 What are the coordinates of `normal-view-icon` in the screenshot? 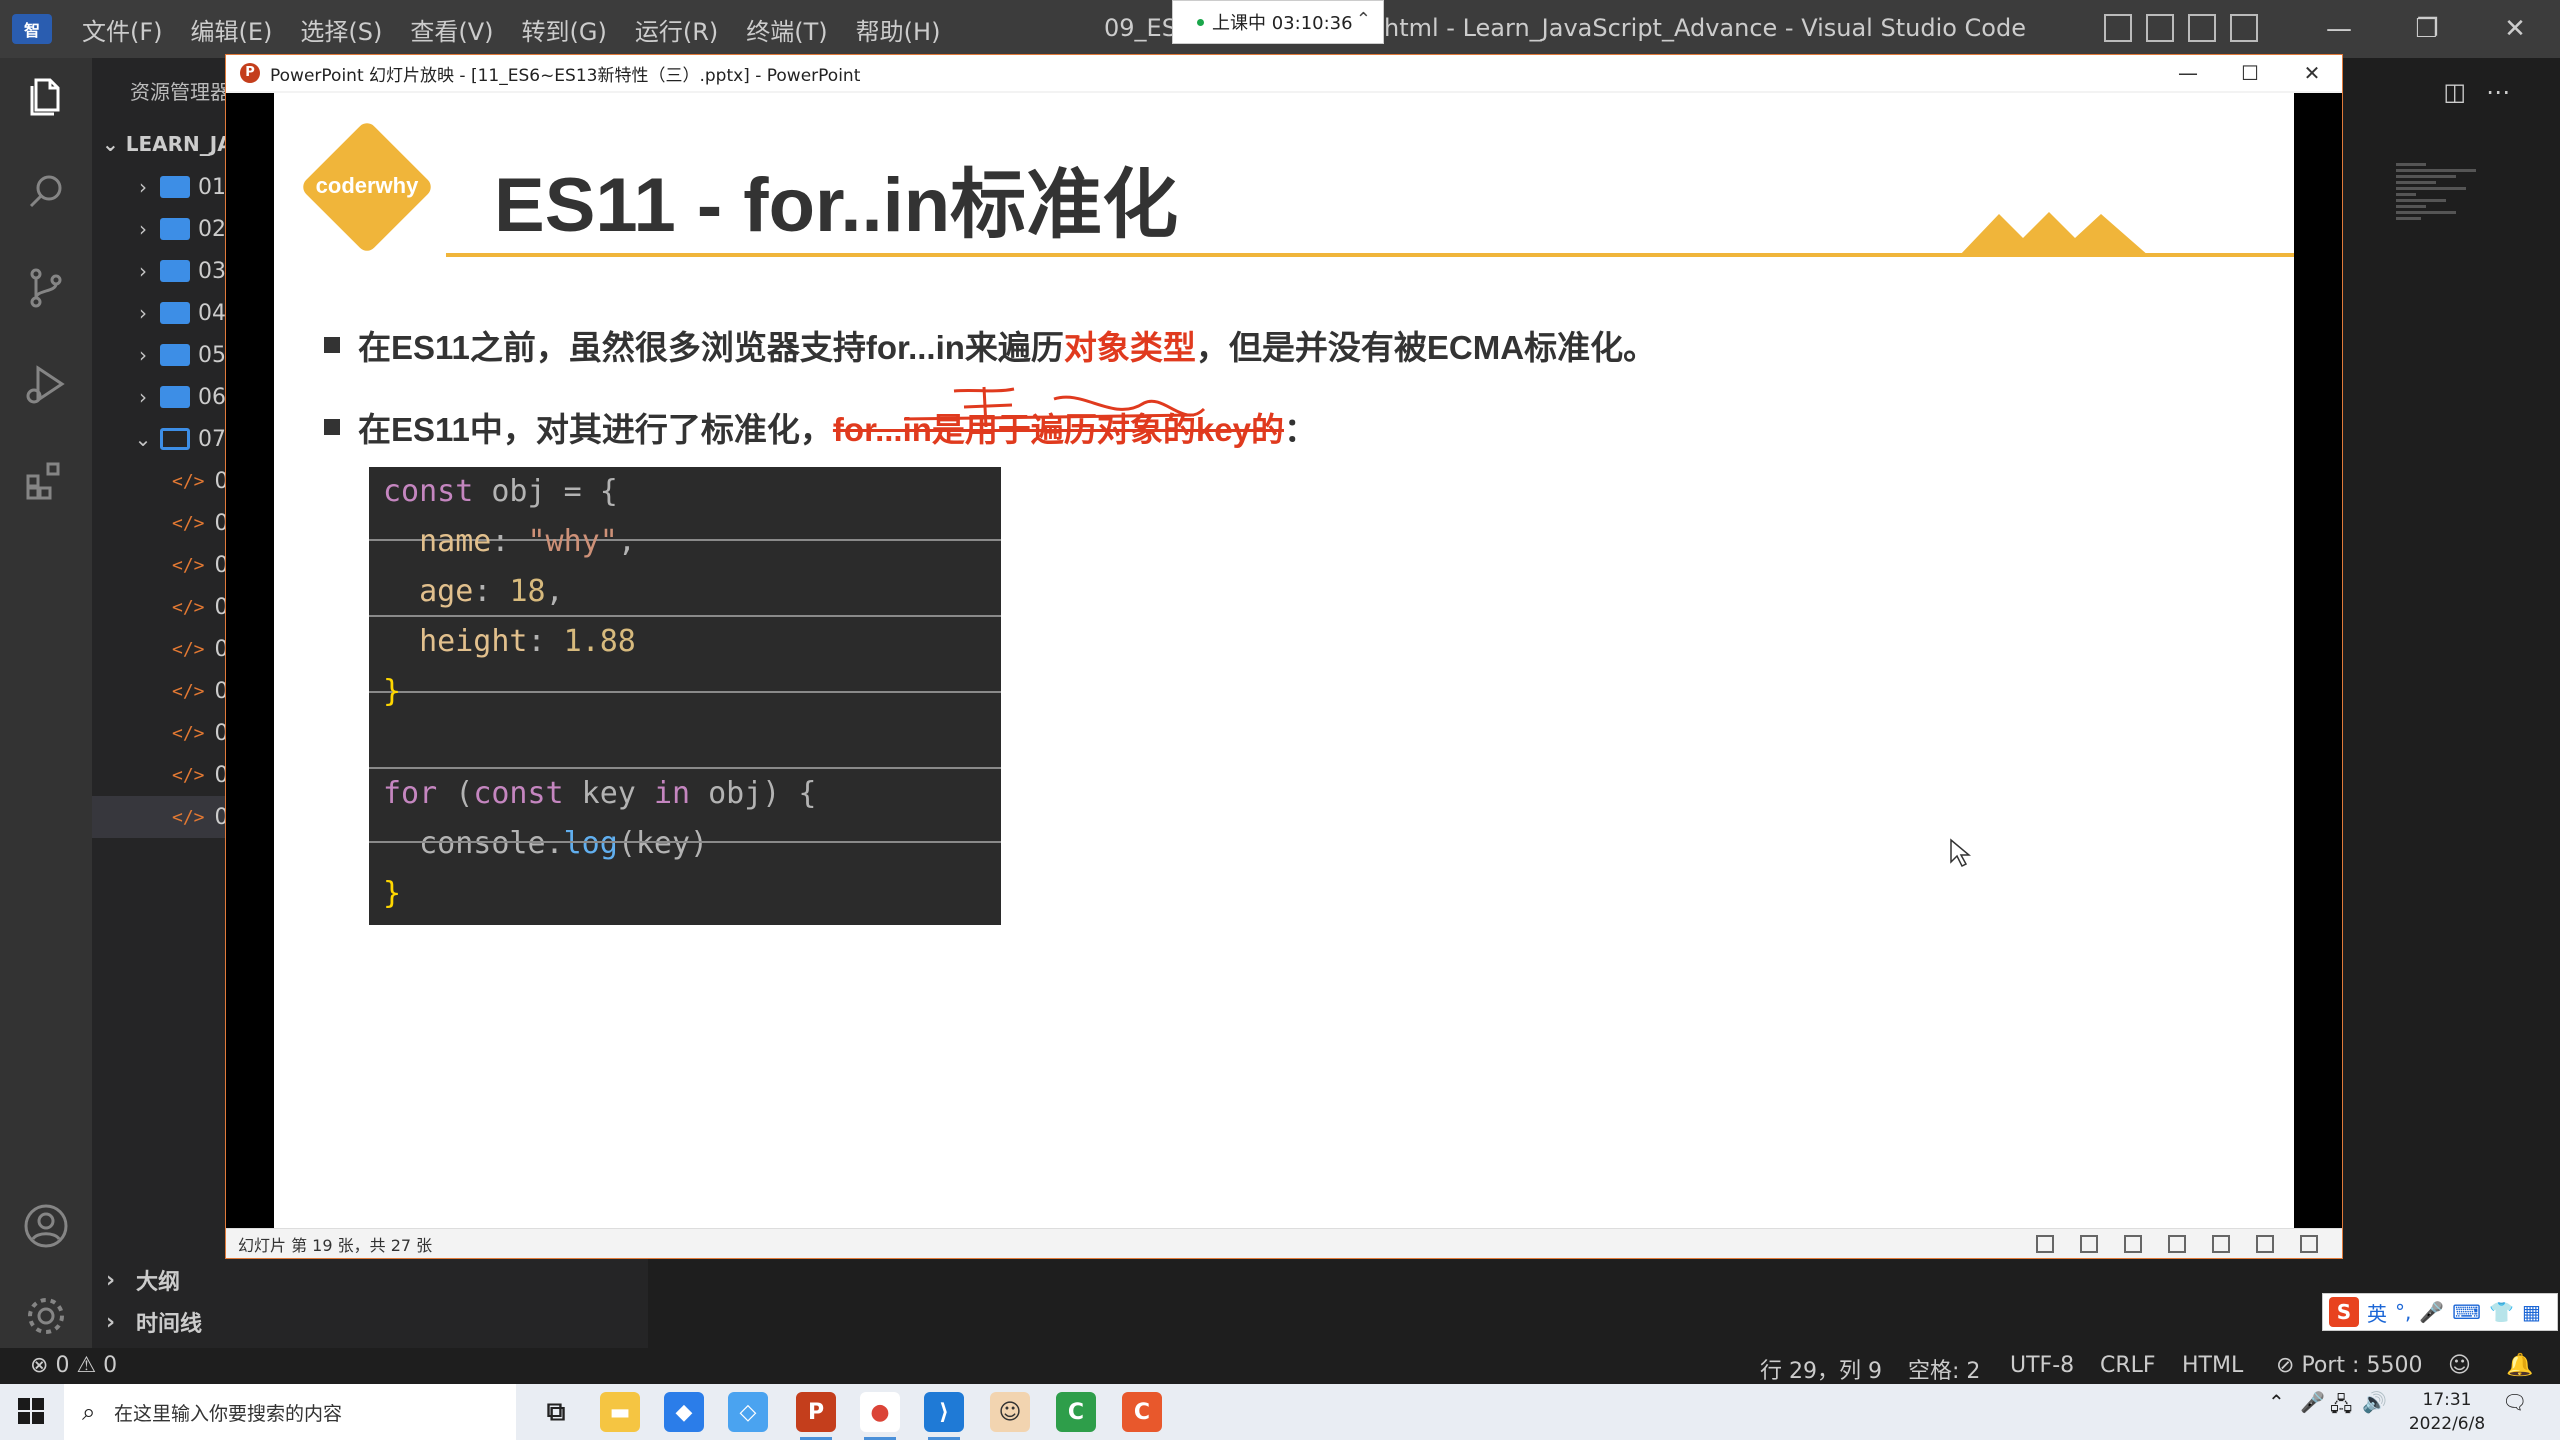 It's located at (2177, 1244).